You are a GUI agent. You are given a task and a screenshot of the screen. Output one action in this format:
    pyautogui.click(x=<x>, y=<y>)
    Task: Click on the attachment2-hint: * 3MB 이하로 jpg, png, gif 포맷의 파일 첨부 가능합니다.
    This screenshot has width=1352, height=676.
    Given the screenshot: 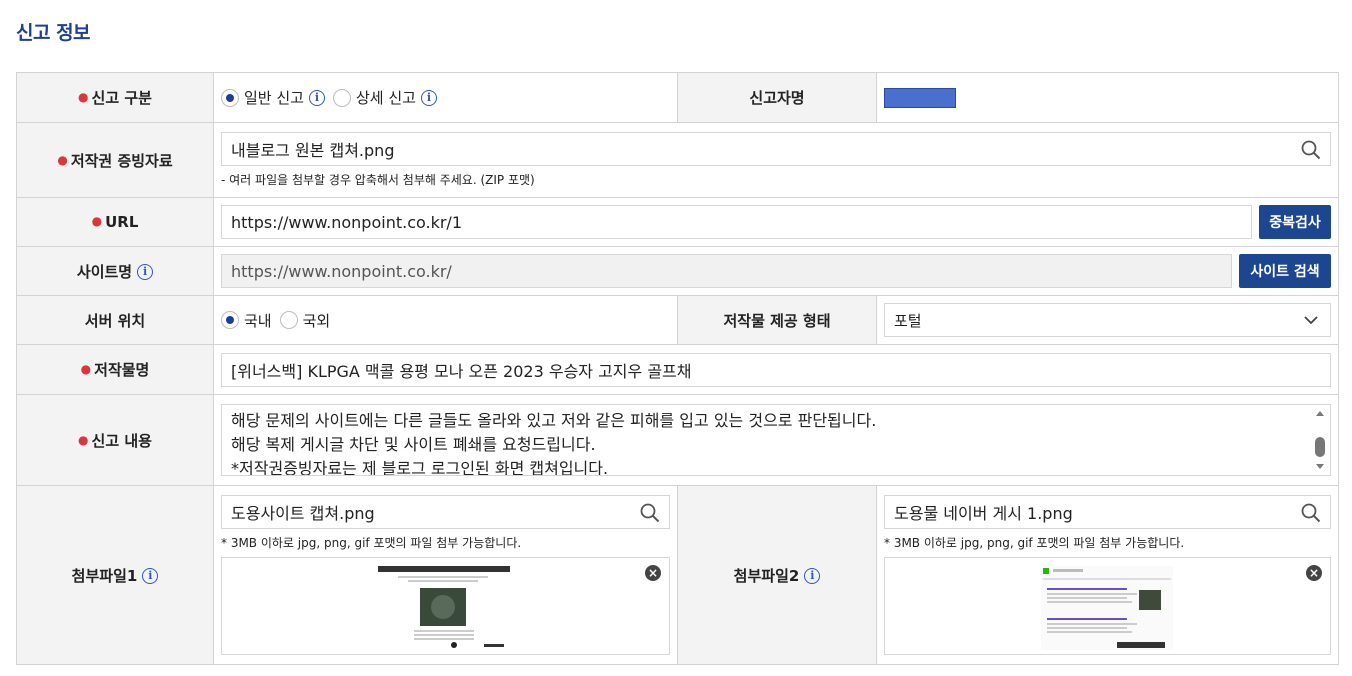 What is the action you would take?
    pyautogui.click(x=1034, y=543)
    